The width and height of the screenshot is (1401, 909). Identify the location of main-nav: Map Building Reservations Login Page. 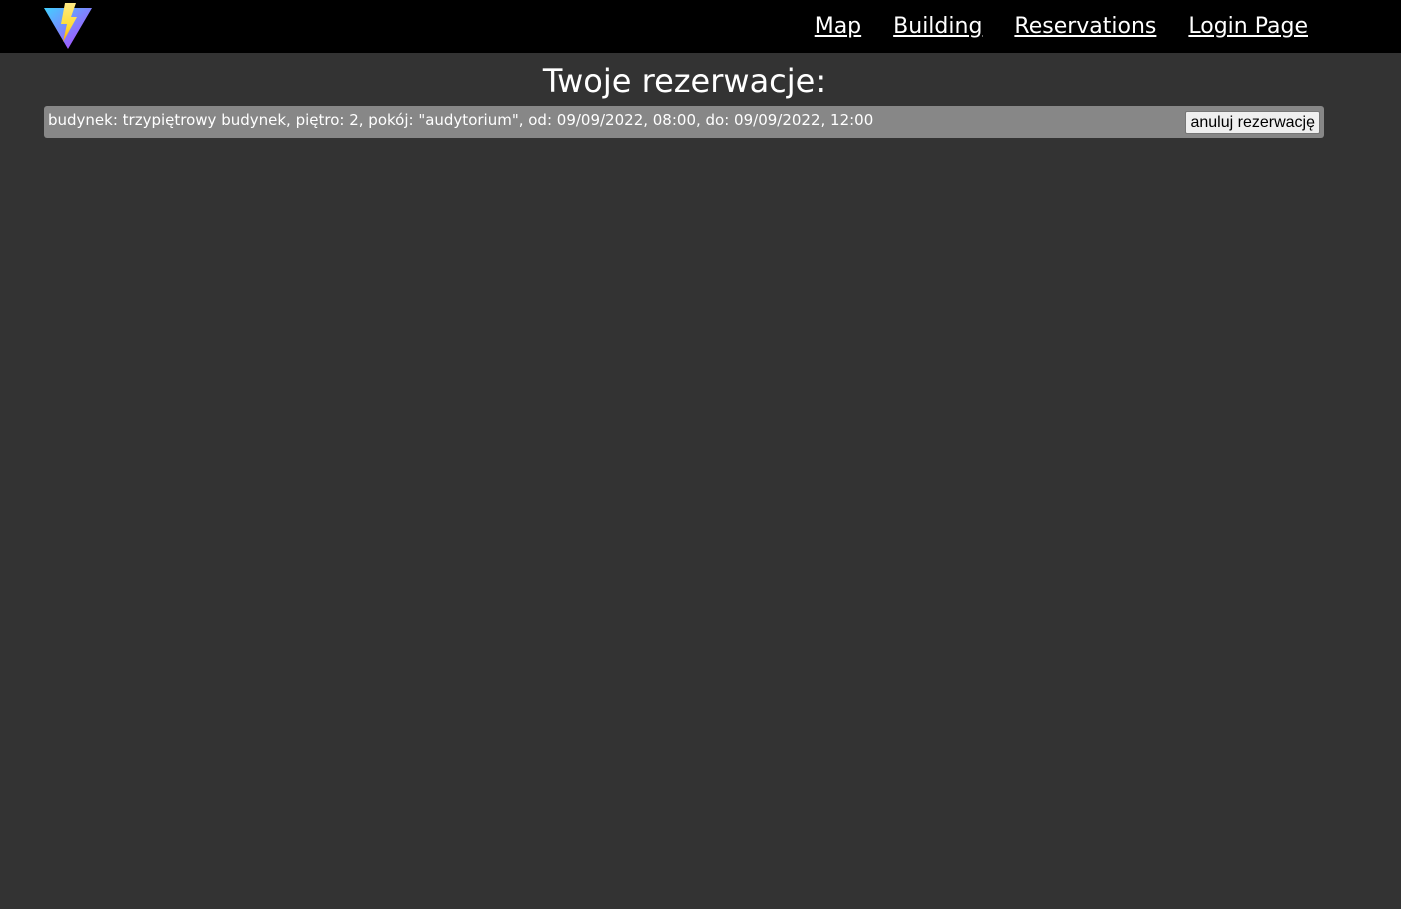
(1061, 26).